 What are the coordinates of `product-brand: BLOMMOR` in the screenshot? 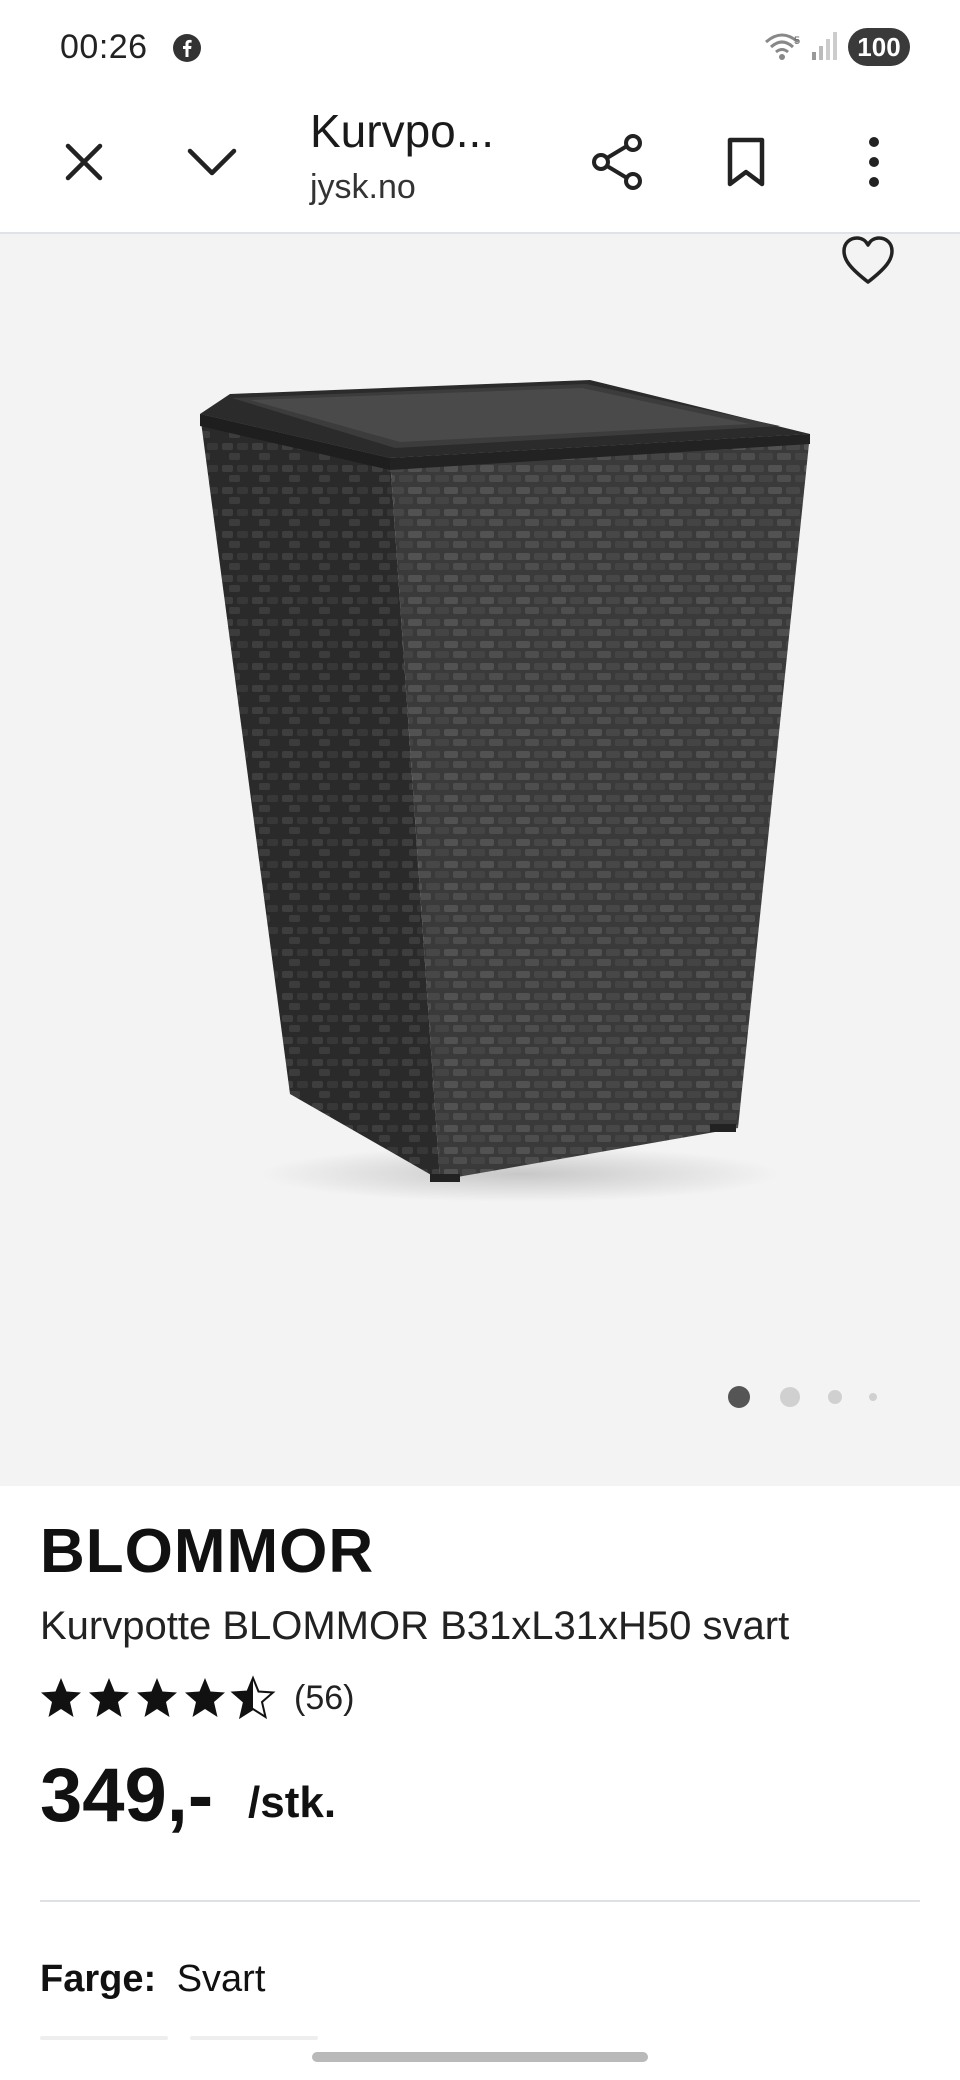 It's located at (207, 1551).